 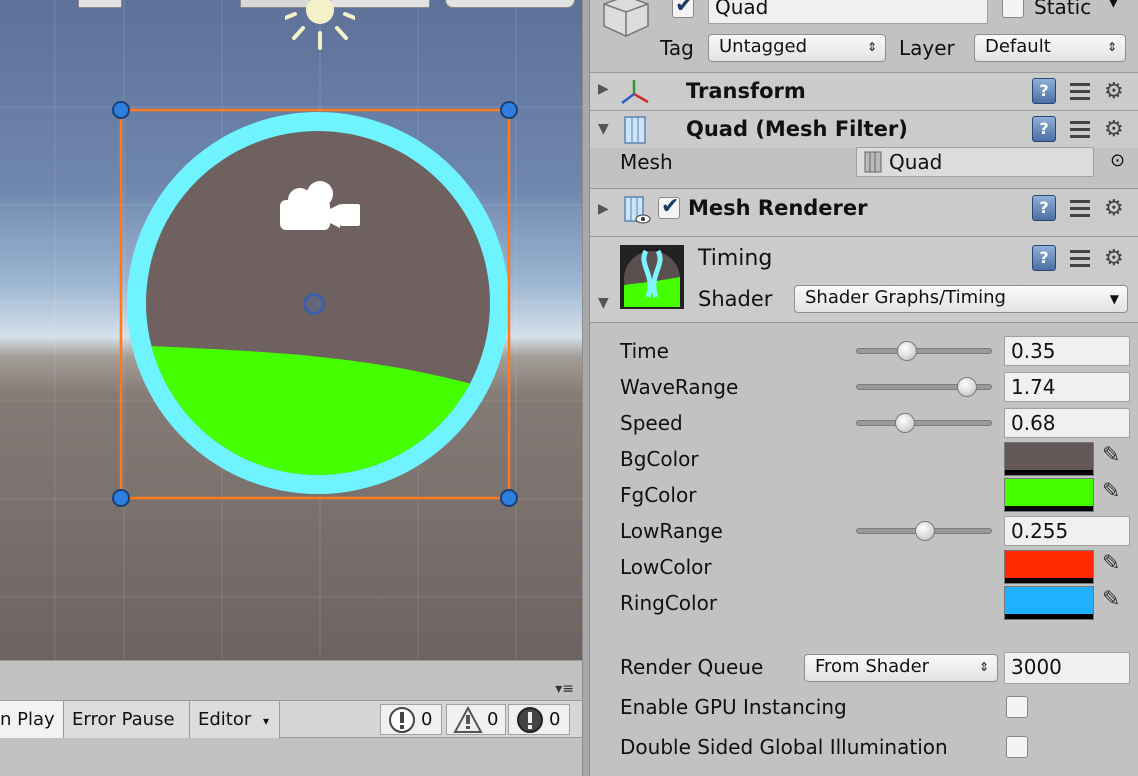 I want to click on error-pause-toggle: Error Pause, so click(x=127, y=719).